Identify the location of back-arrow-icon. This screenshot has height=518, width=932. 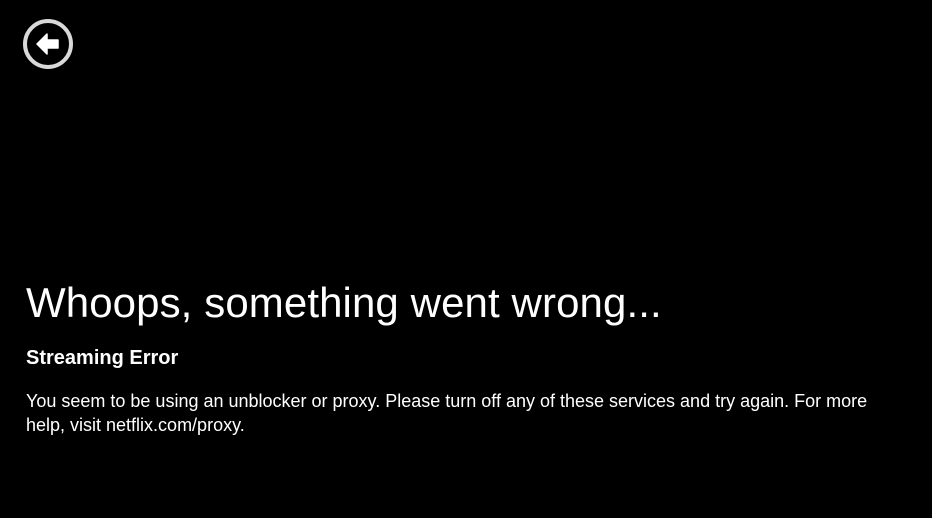
(48, 44).